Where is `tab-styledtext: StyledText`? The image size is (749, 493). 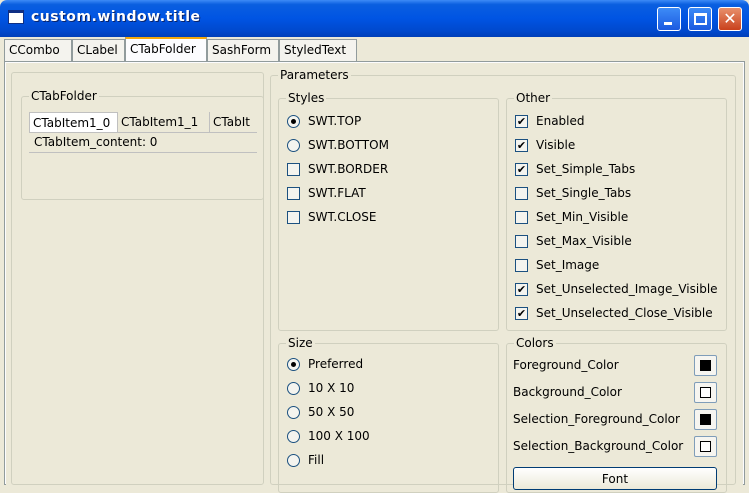
tab-styledtext: StyledText is located at coordinates (318, 50).